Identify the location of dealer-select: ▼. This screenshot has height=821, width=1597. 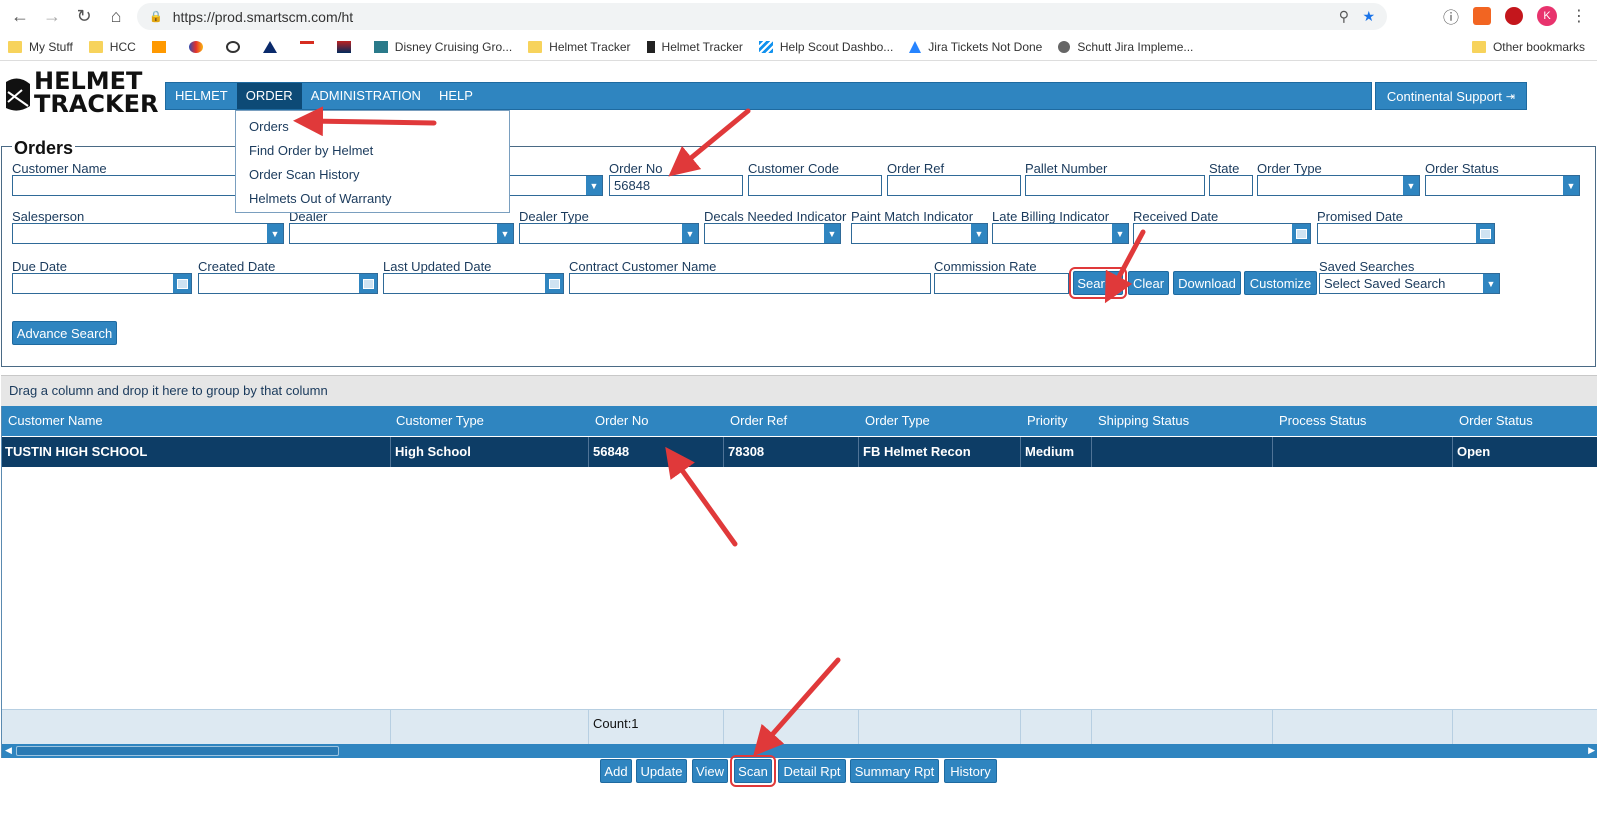
(401, 233).